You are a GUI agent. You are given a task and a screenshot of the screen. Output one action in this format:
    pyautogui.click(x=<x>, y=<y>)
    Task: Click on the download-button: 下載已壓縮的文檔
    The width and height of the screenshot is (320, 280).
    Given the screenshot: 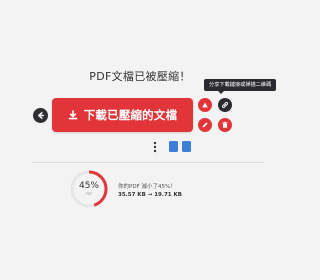 What is the action you would take?
    pyautogui.click(x=122, y=115)
    